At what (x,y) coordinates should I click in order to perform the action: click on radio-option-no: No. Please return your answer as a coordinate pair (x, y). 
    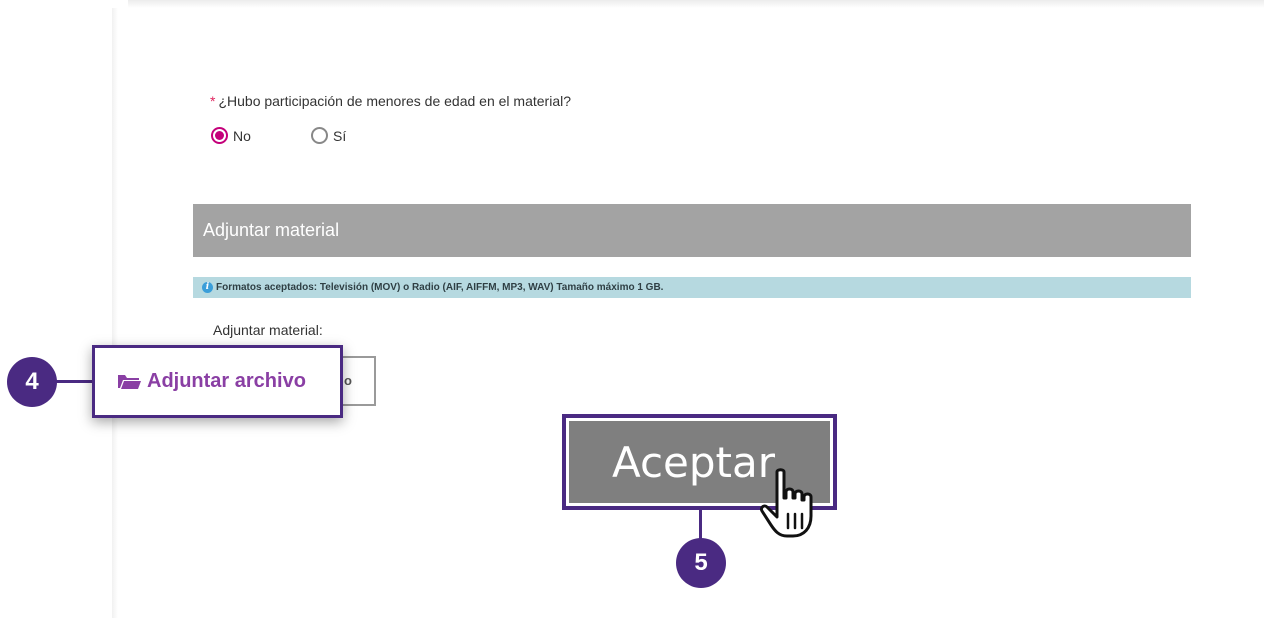
    Looking at the image, I should click on (231, 135).